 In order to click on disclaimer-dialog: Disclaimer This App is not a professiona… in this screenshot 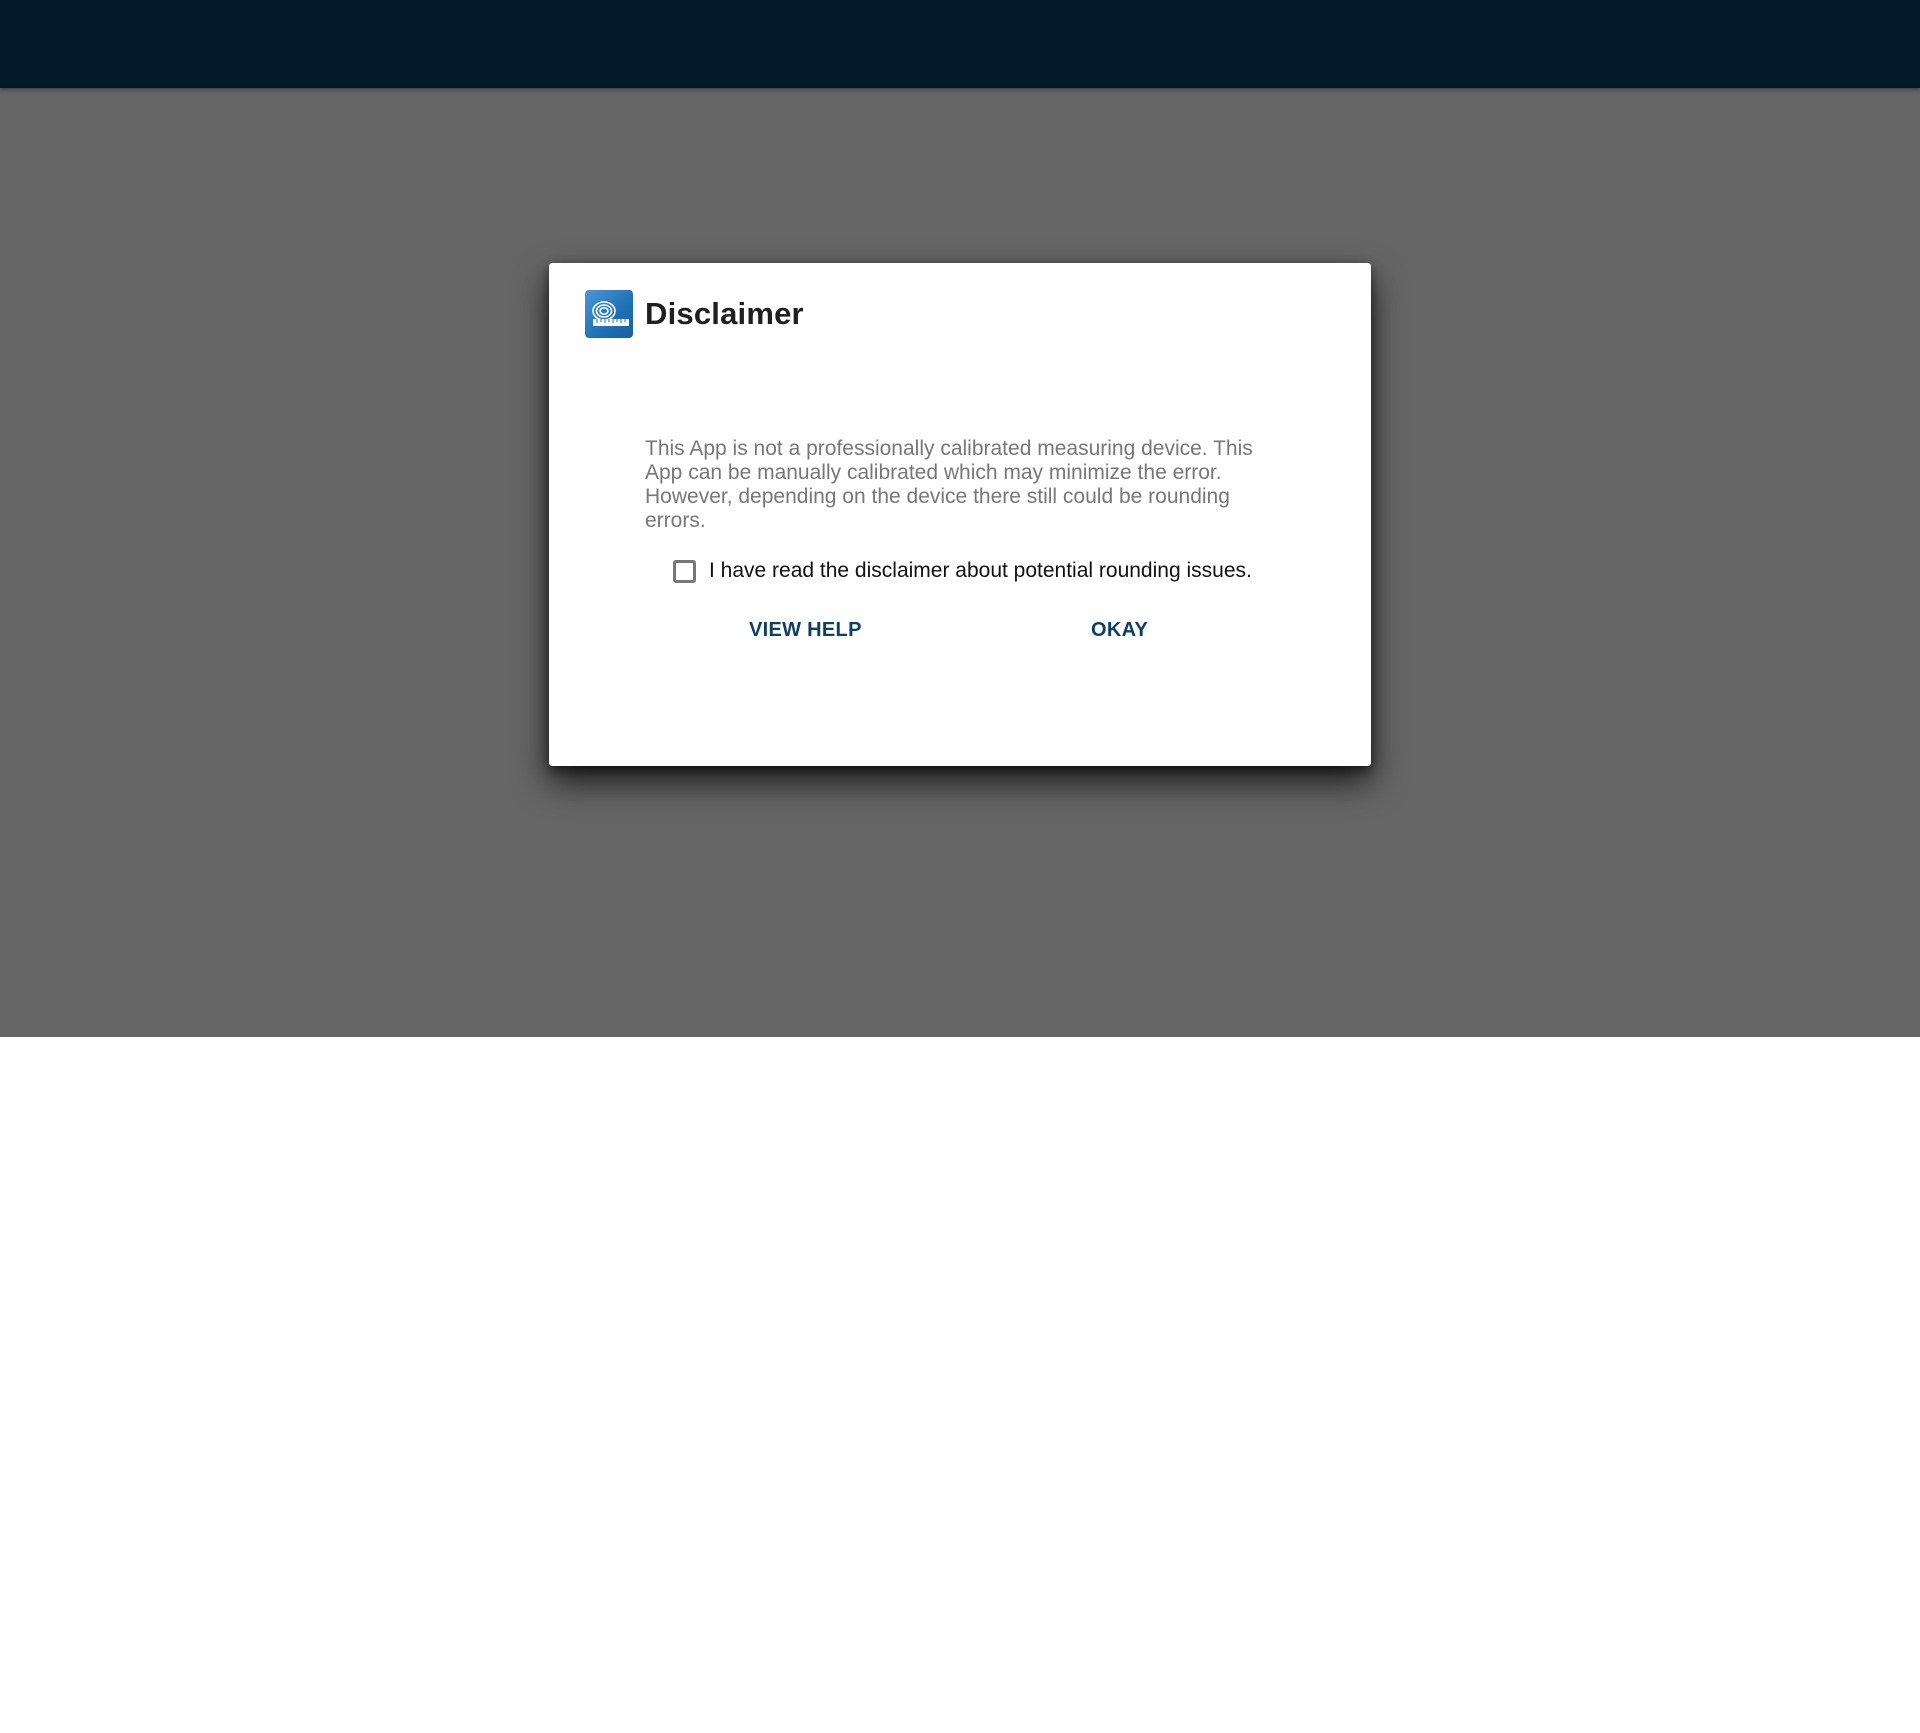, I will do `click(960, 514)`.